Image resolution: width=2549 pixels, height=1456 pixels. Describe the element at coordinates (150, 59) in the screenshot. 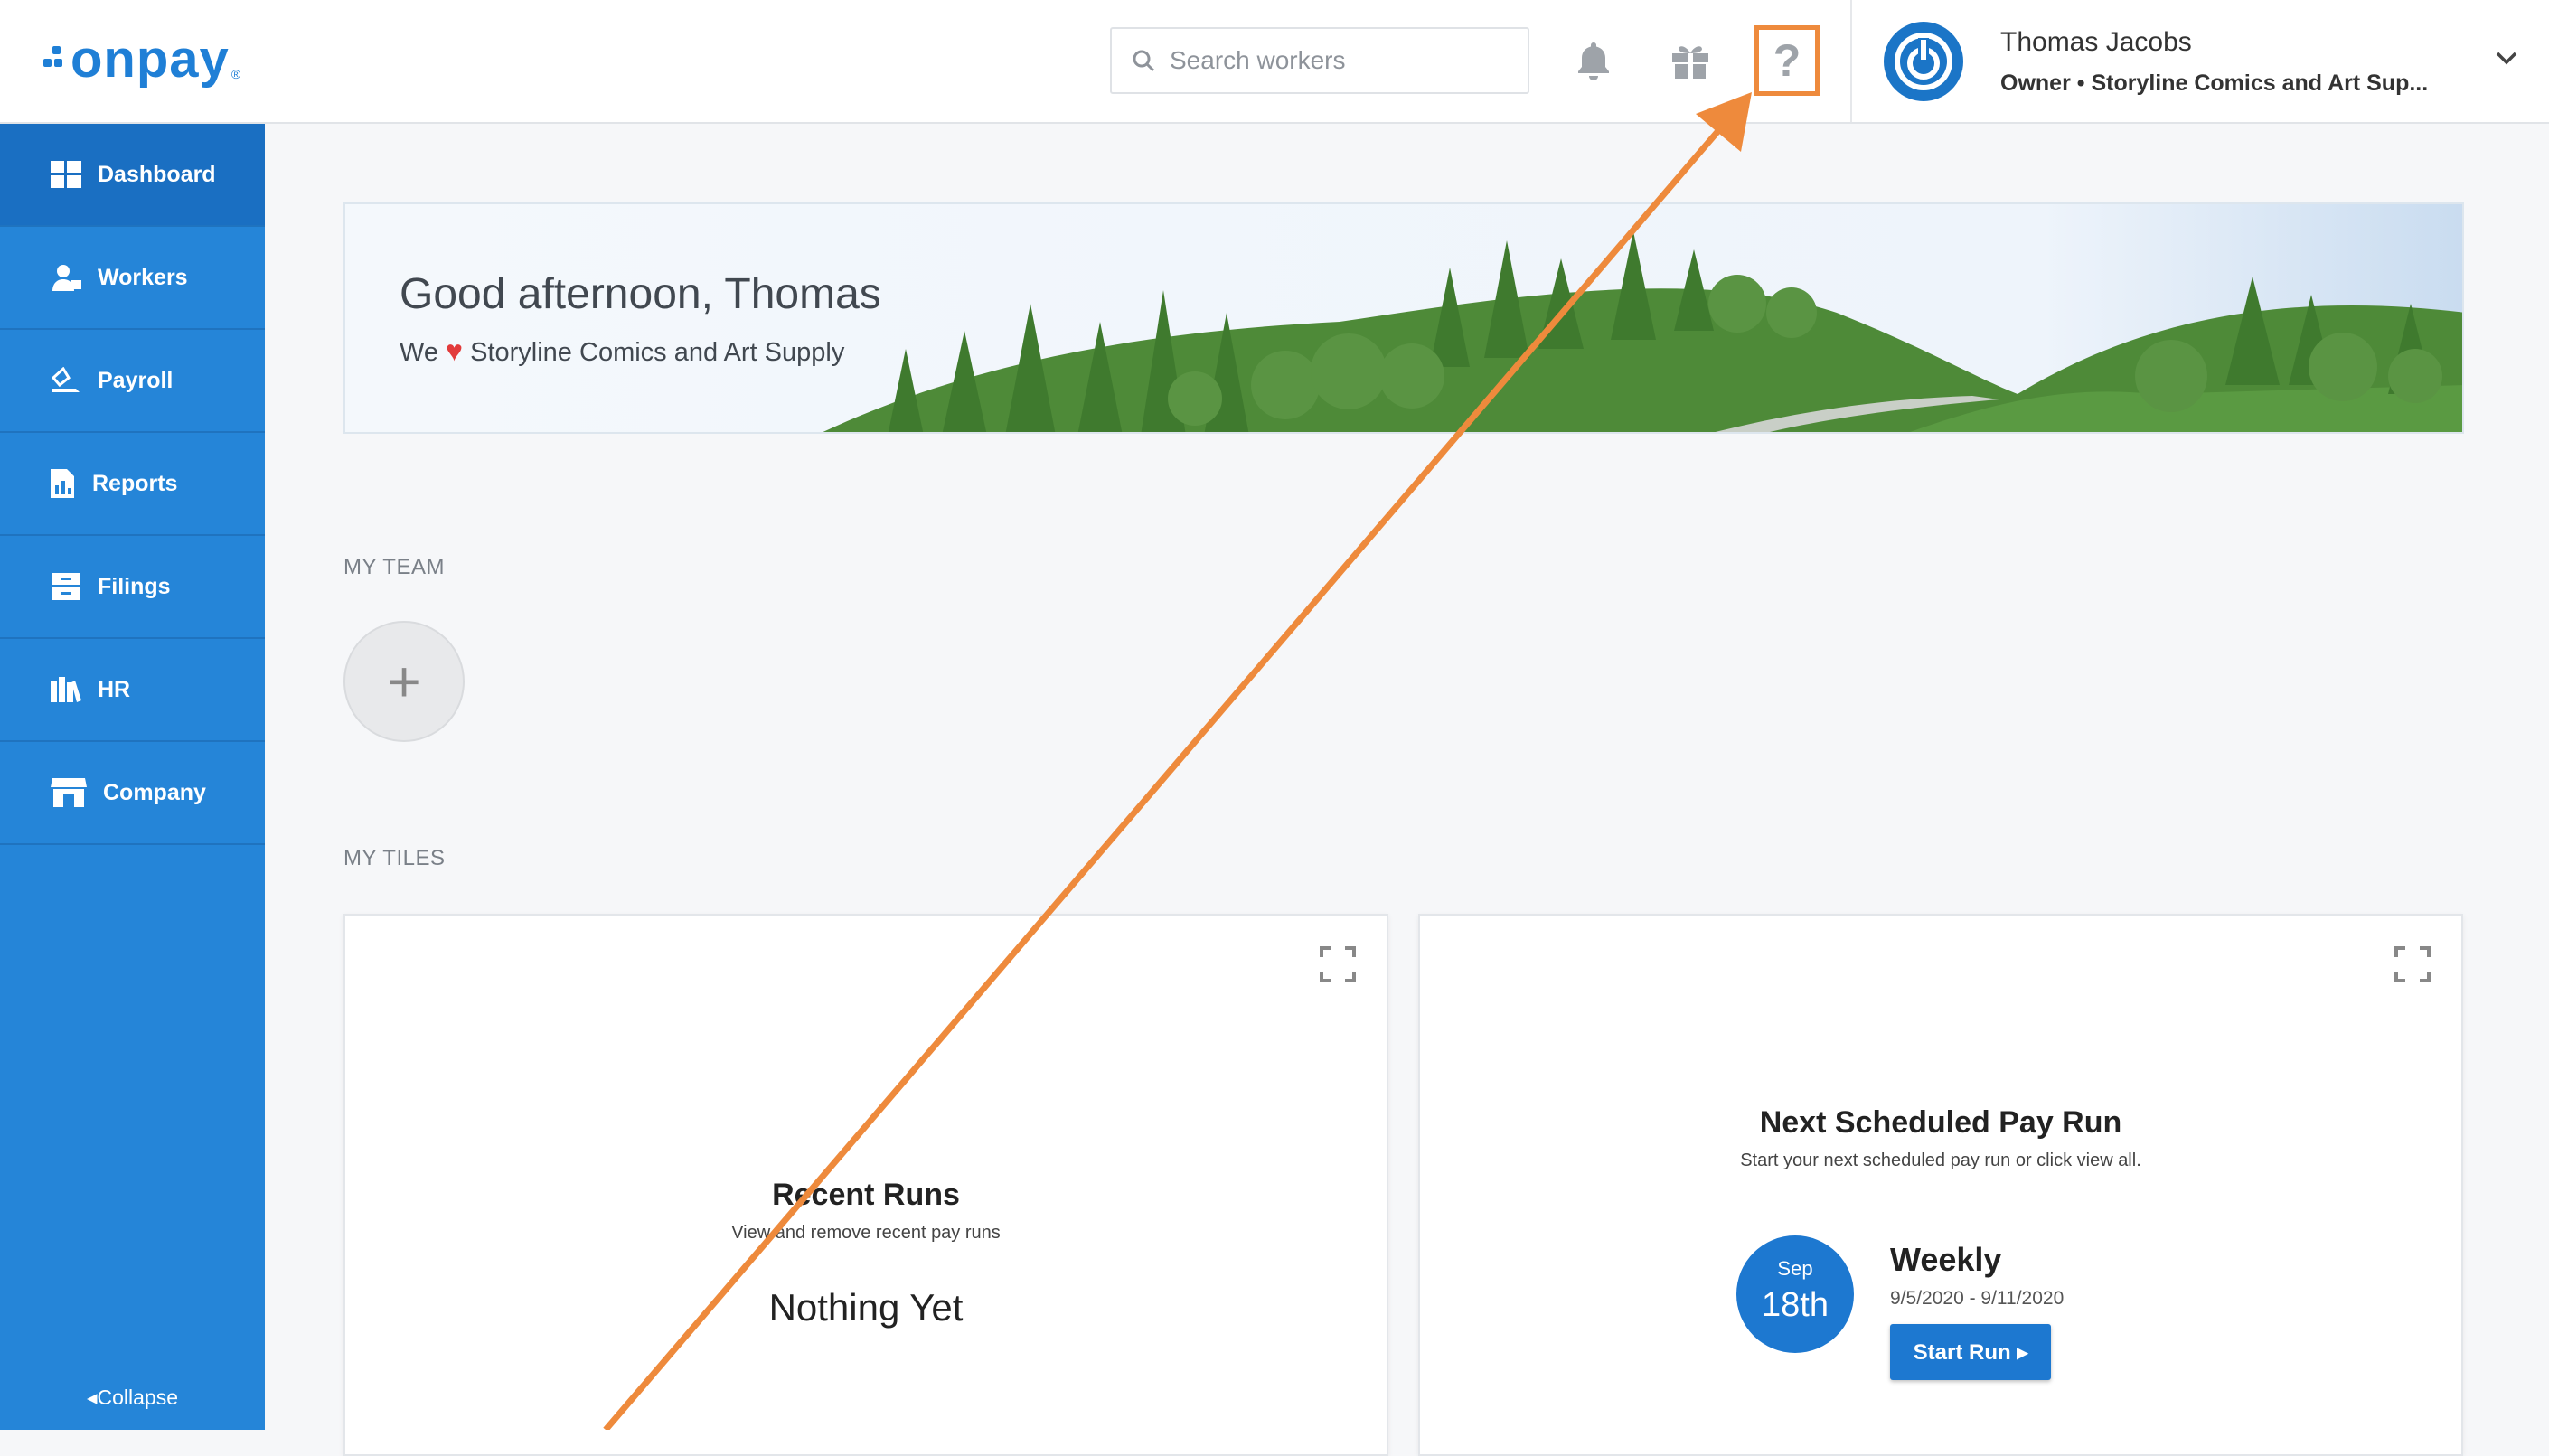

I see `logo-wordmark: onpay` at that location.